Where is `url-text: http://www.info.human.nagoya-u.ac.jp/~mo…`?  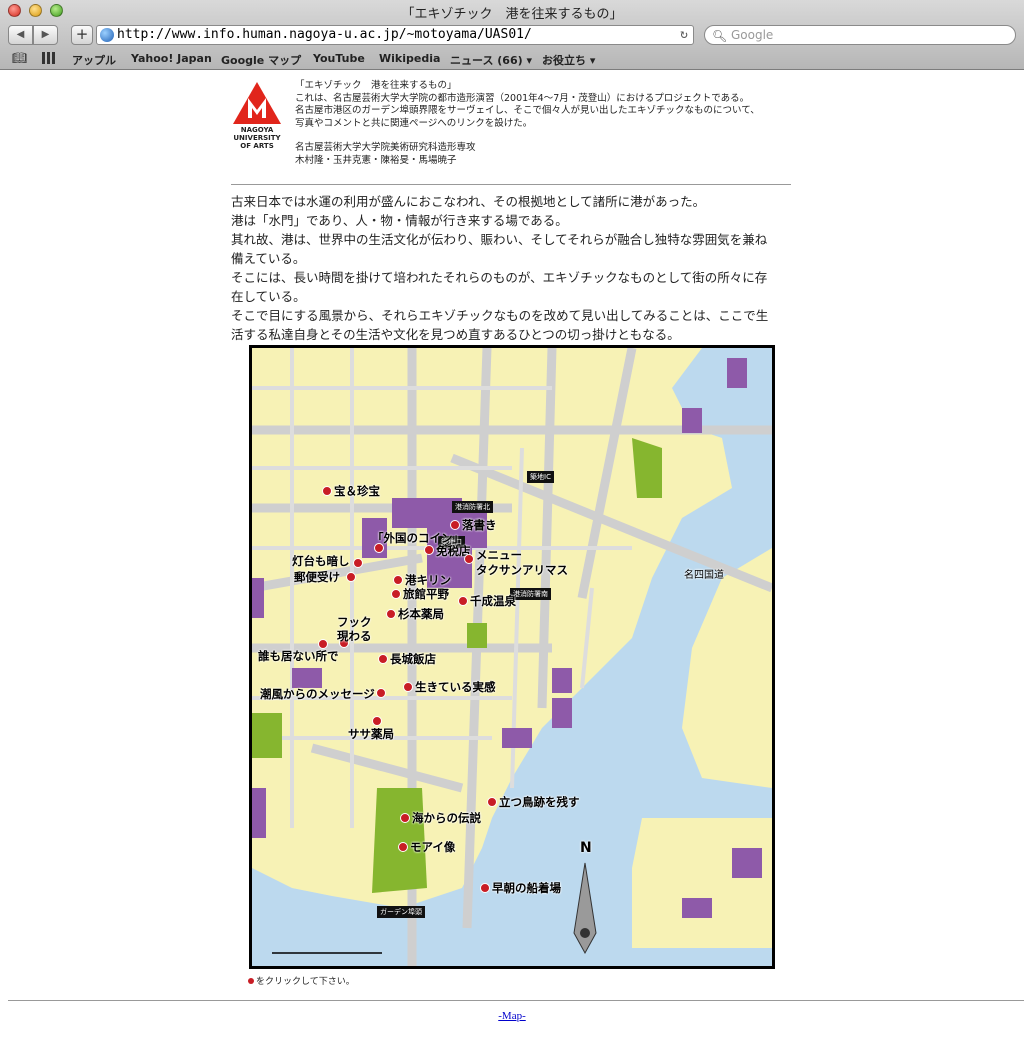
url-text: http://www.info.human.nagoya-u.ac.jp/~mo… is located at coordinates (324, 34).